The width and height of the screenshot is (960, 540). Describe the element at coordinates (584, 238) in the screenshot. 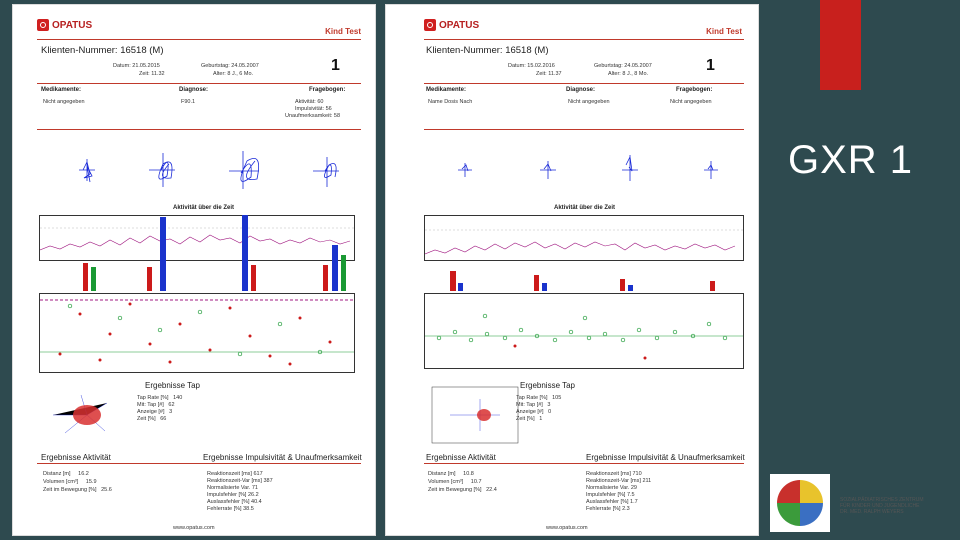

I see `activity-over-time-chart` at that location.